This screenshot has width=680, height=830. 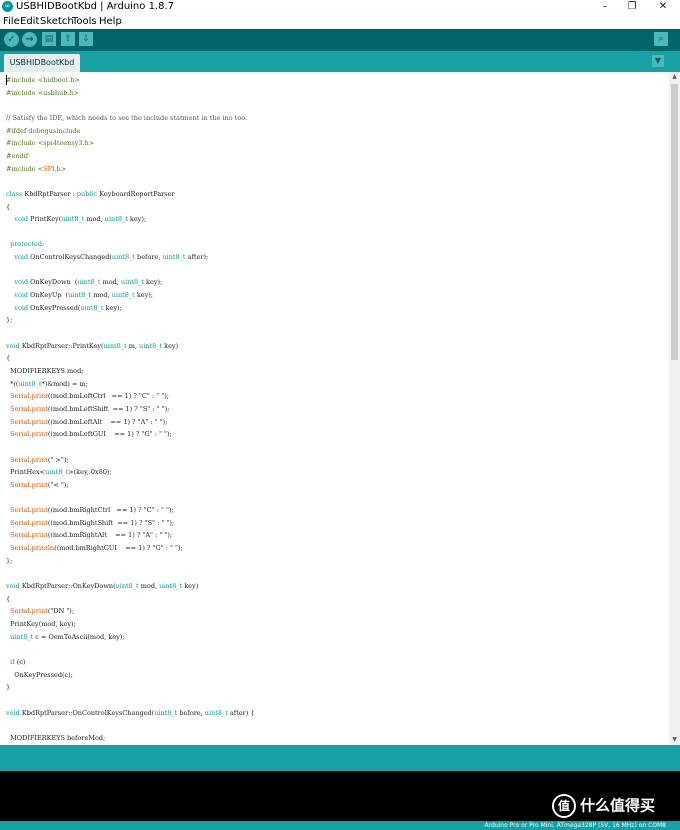 What do you see at coordinates (6, 80) in the screenshot?
I see `text-caret` at bounding box center [6, 80].